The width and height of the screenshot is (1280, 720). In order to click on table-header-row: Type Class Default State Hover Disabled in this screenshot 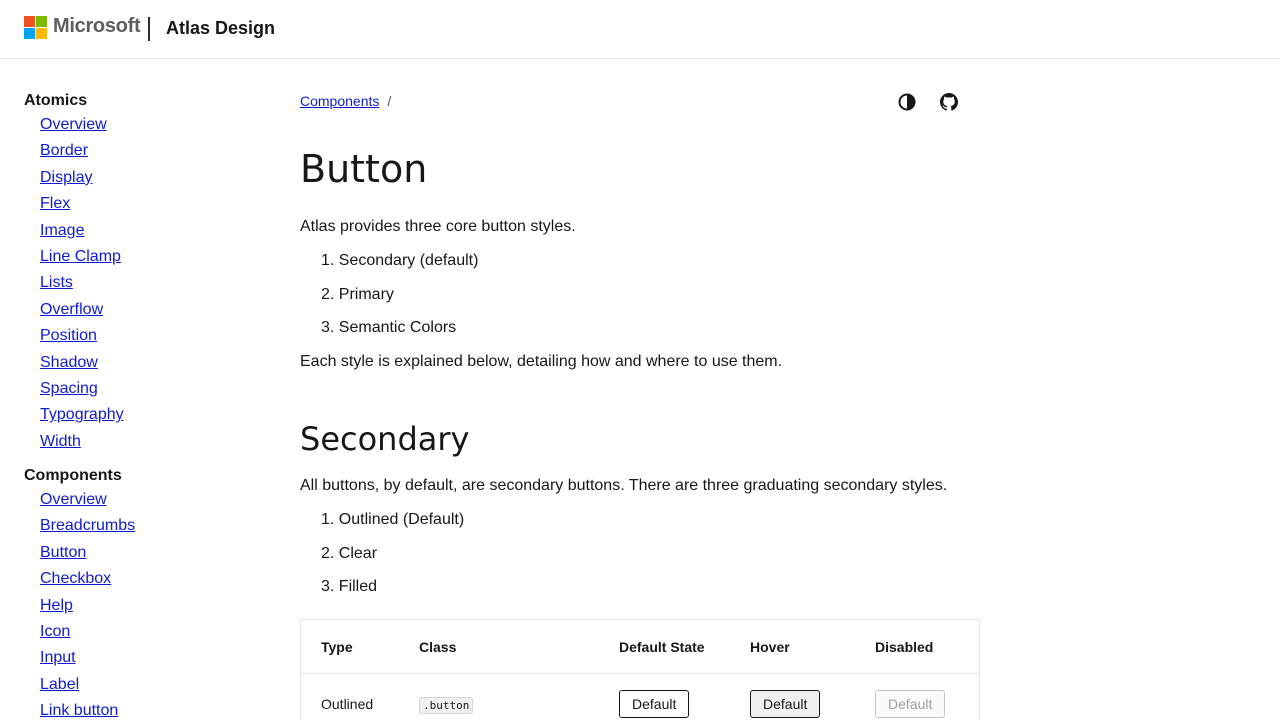, I will do `click(640, 647)`.